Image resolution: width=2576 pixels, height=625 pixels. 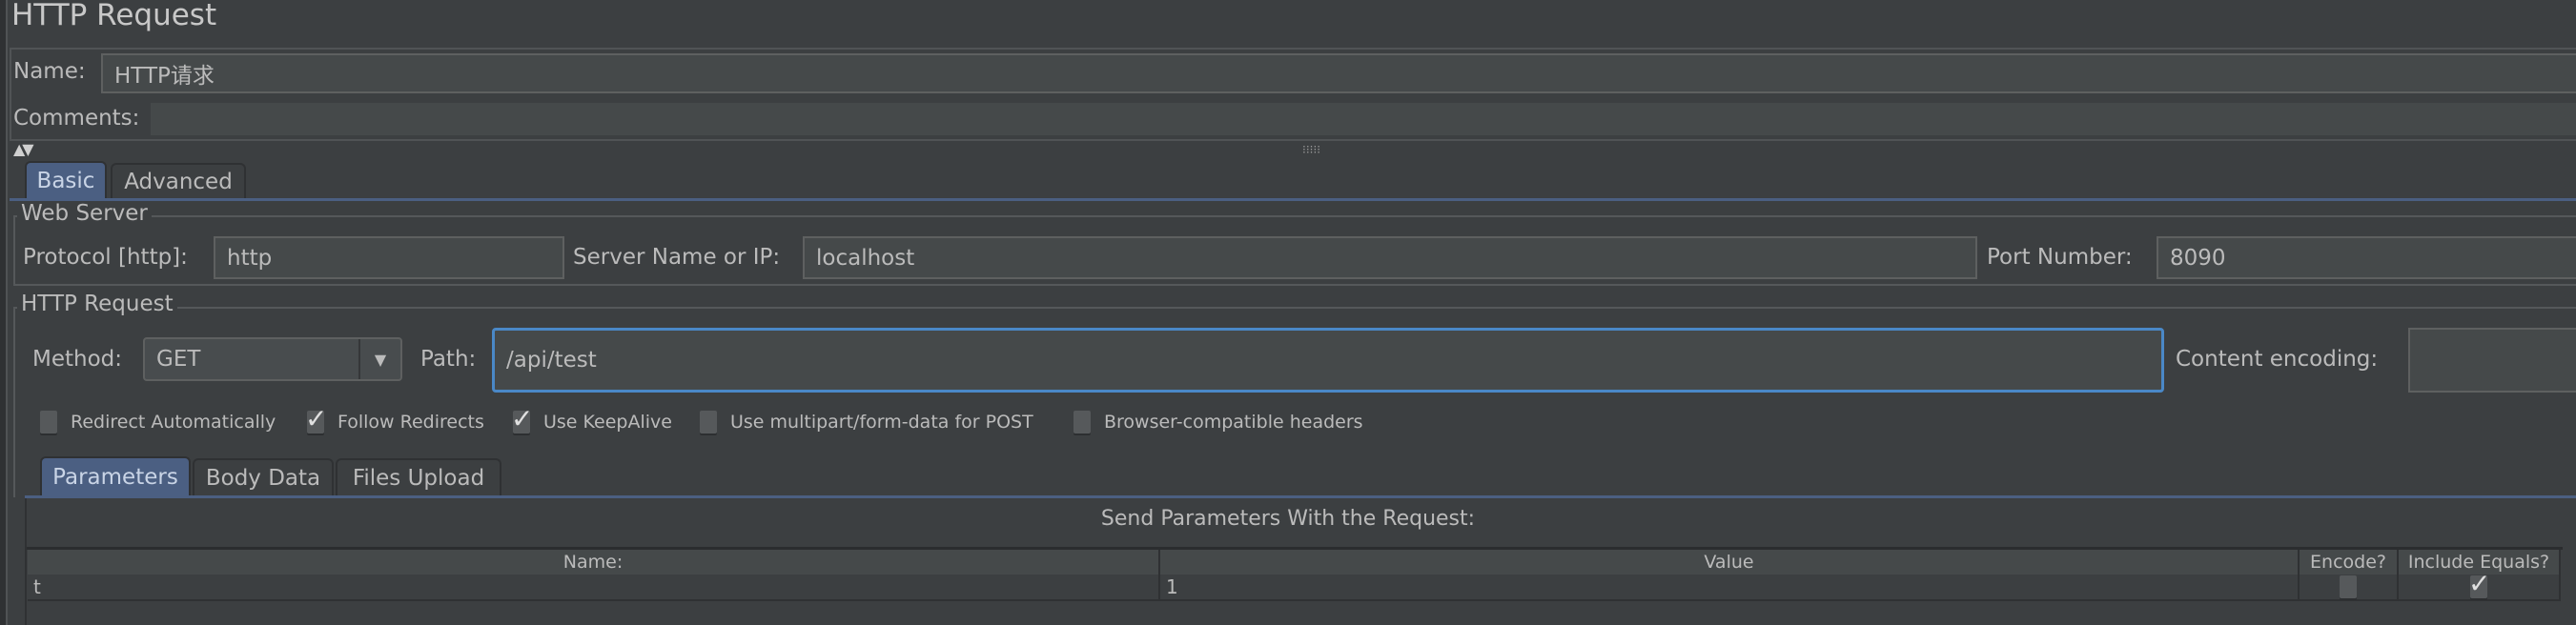 I want to click on checkbox-label: Use multipart/form-data for POST, so click(x=881, y=422).